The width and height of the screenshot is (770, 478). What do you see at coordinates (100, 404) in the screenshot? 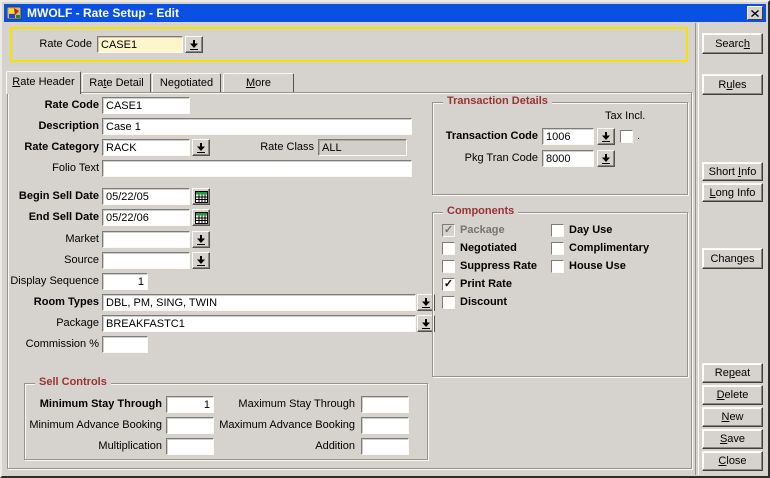
I see `min-stay-through-label: Minimum Stay Through` at bounding box center [100, 404].